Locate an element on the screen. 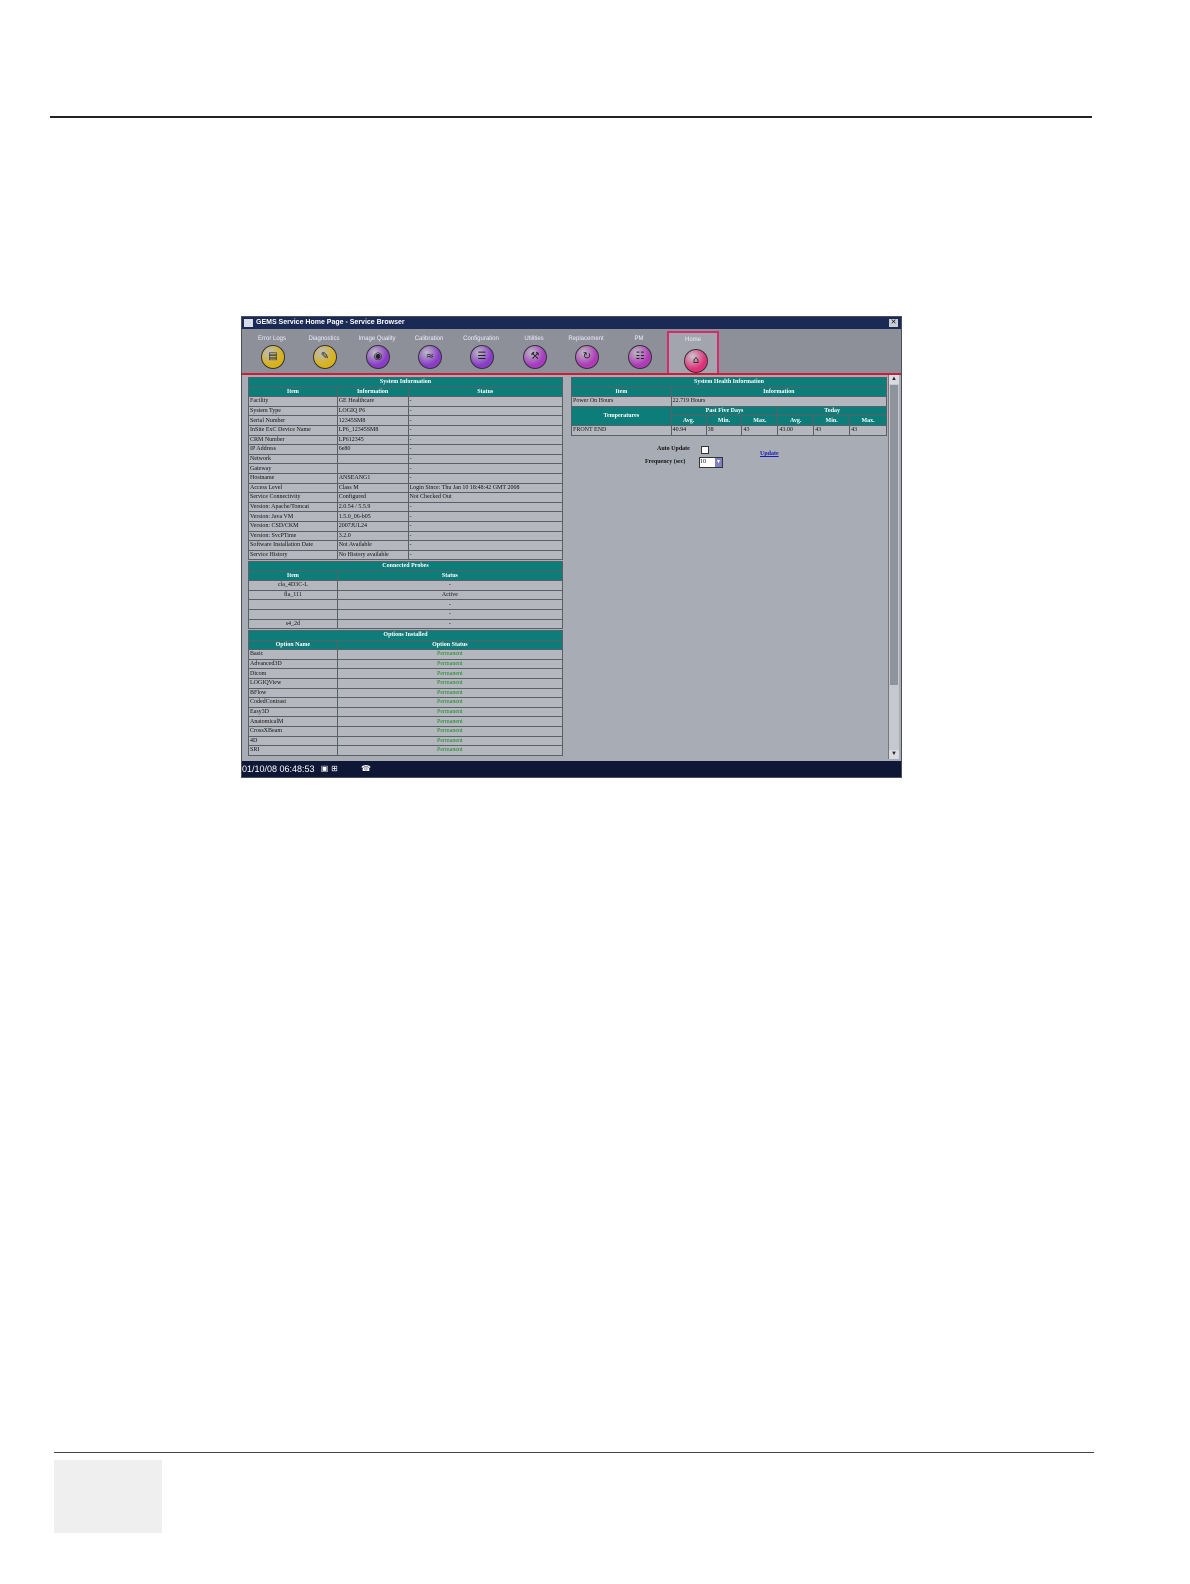 The image size is (1190, 1584). toolbar-button-calibration: Calibration ≈ is located at coordinates (429, 351).